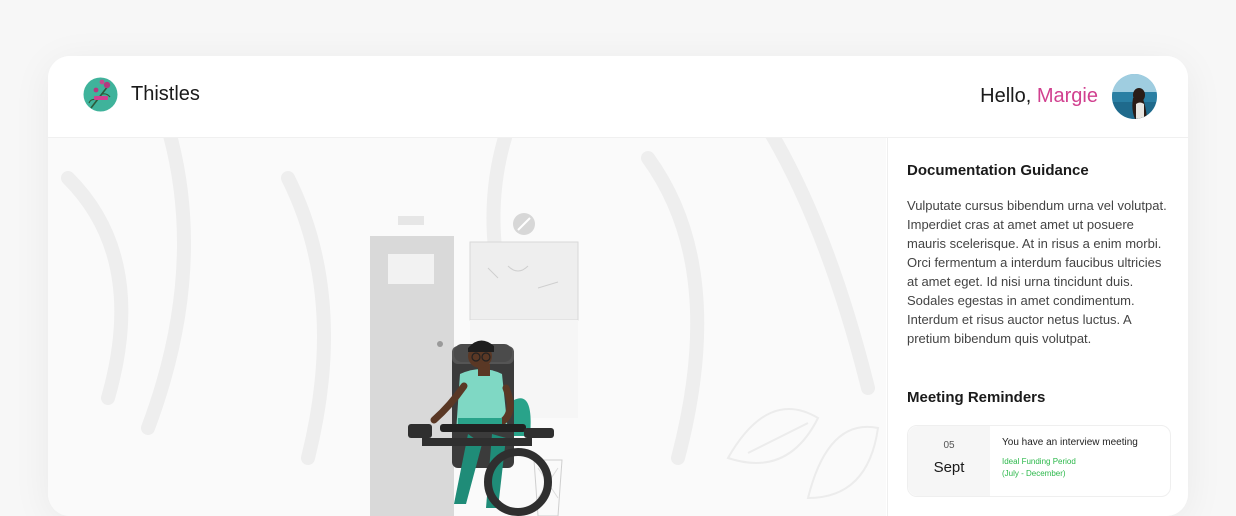 The height and width of the screenshot is (516, 1236). Describe the element at coordinates (976, 397) in the screenshot. I see `meeting-reminders-title: Meeting Reminders` at that location.